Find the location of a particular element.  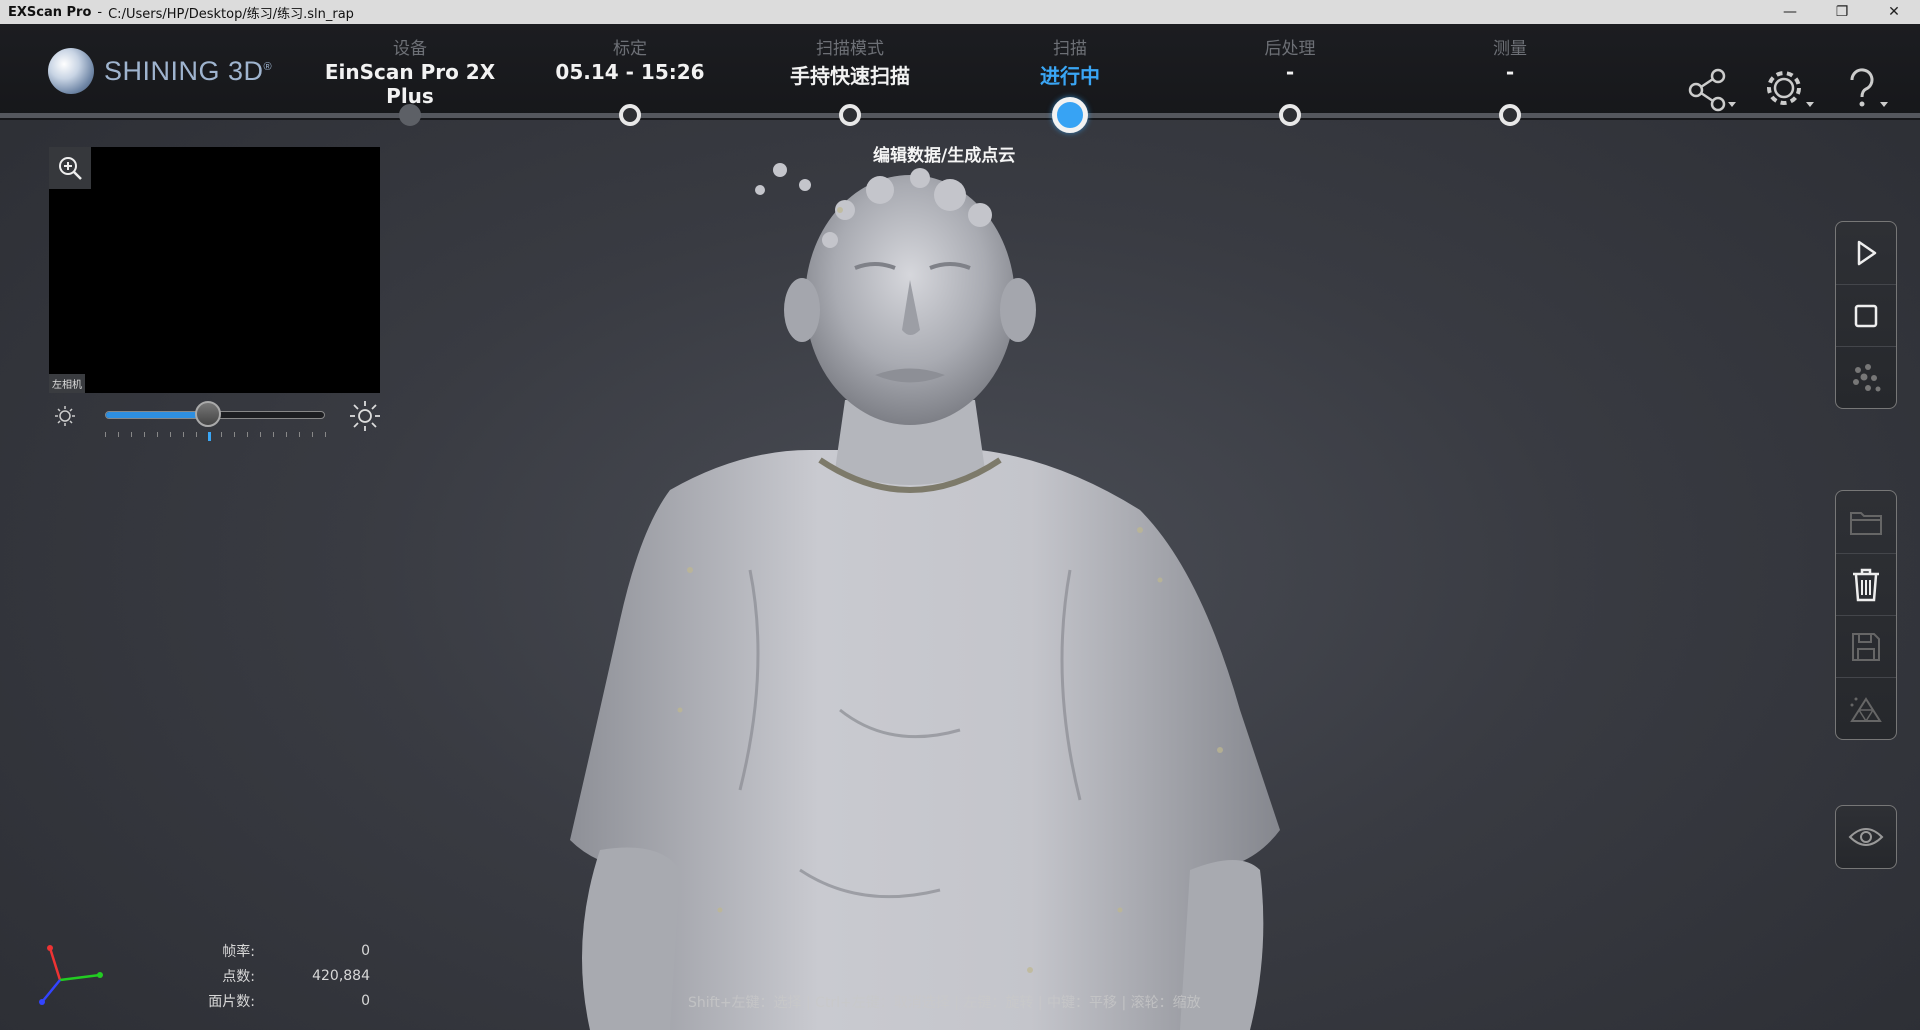

brightness-slider-thumb is located at coordinates (208, 414).